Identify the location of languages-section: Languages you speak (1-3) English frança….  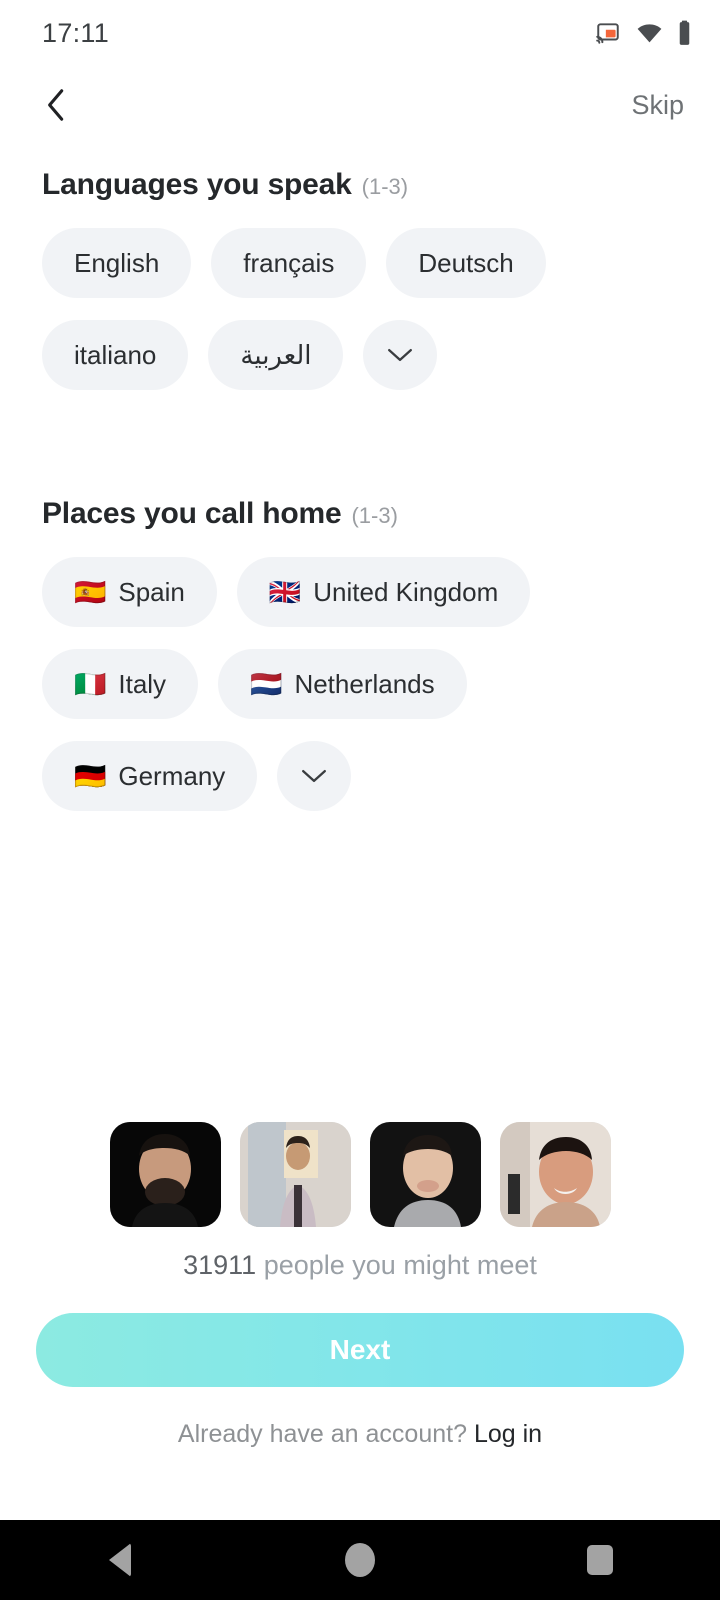
(360, 279).